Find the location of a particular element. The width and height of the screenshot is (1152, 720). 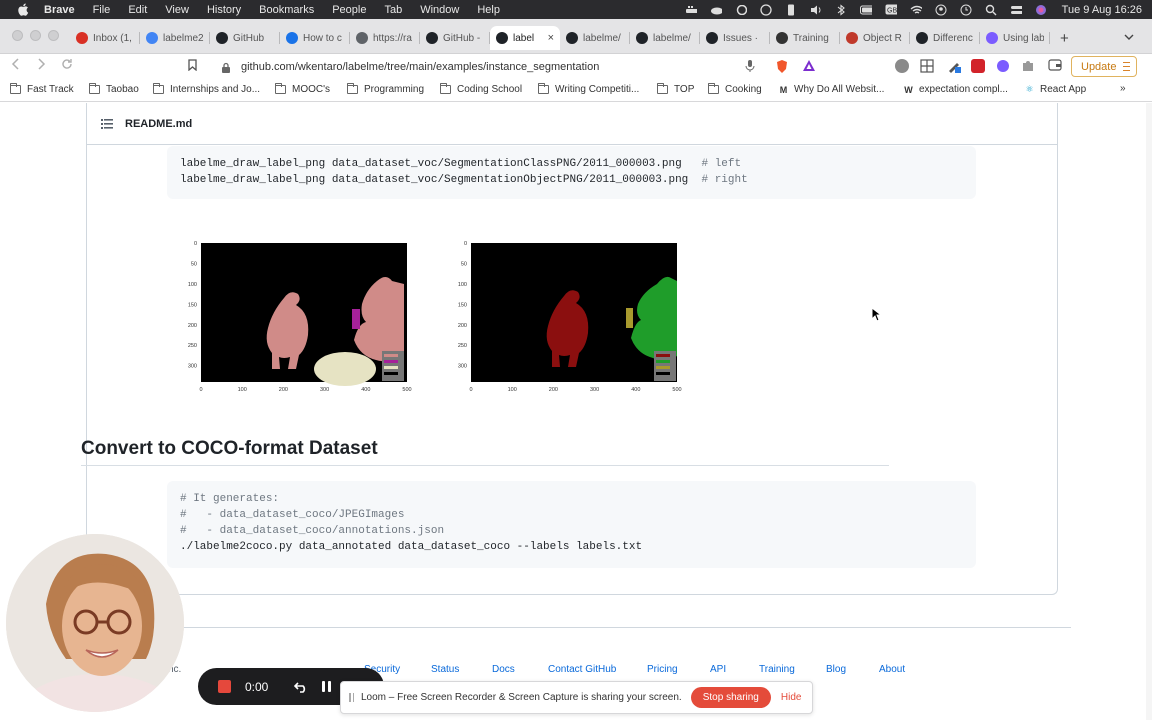

x-tick-label: 100 is located at coordinates (242, 390).